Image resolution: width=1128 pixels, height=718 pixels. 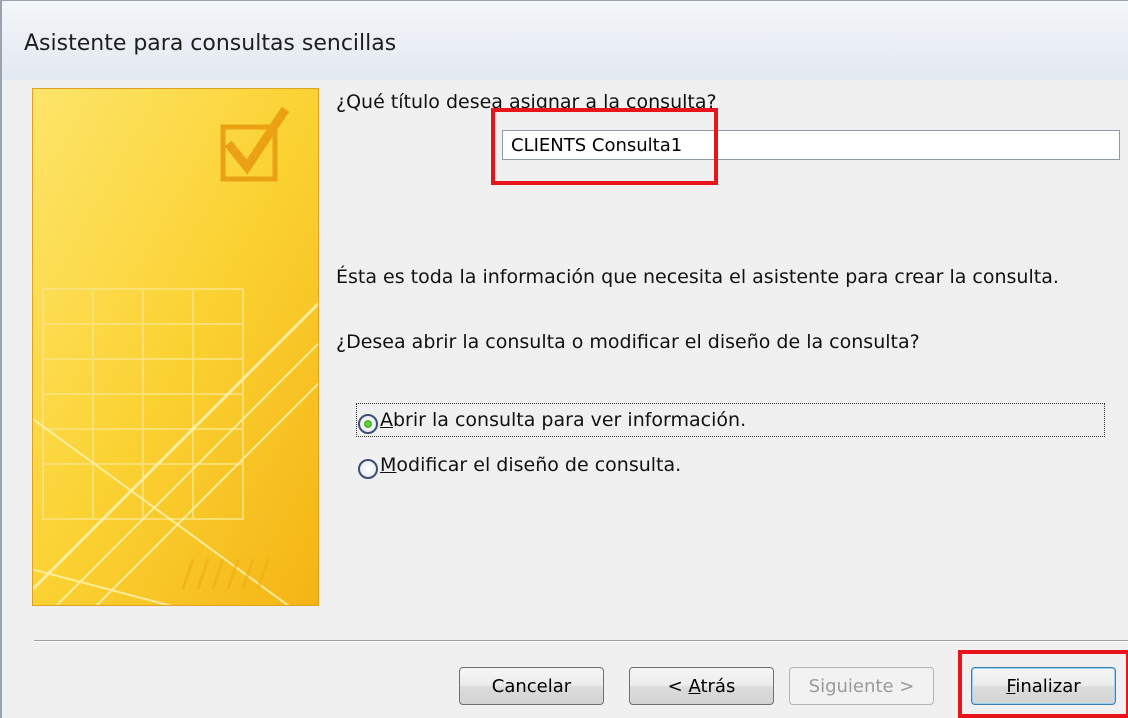 I want to click on back-button: < Atrás, so click(x=701, y=686).